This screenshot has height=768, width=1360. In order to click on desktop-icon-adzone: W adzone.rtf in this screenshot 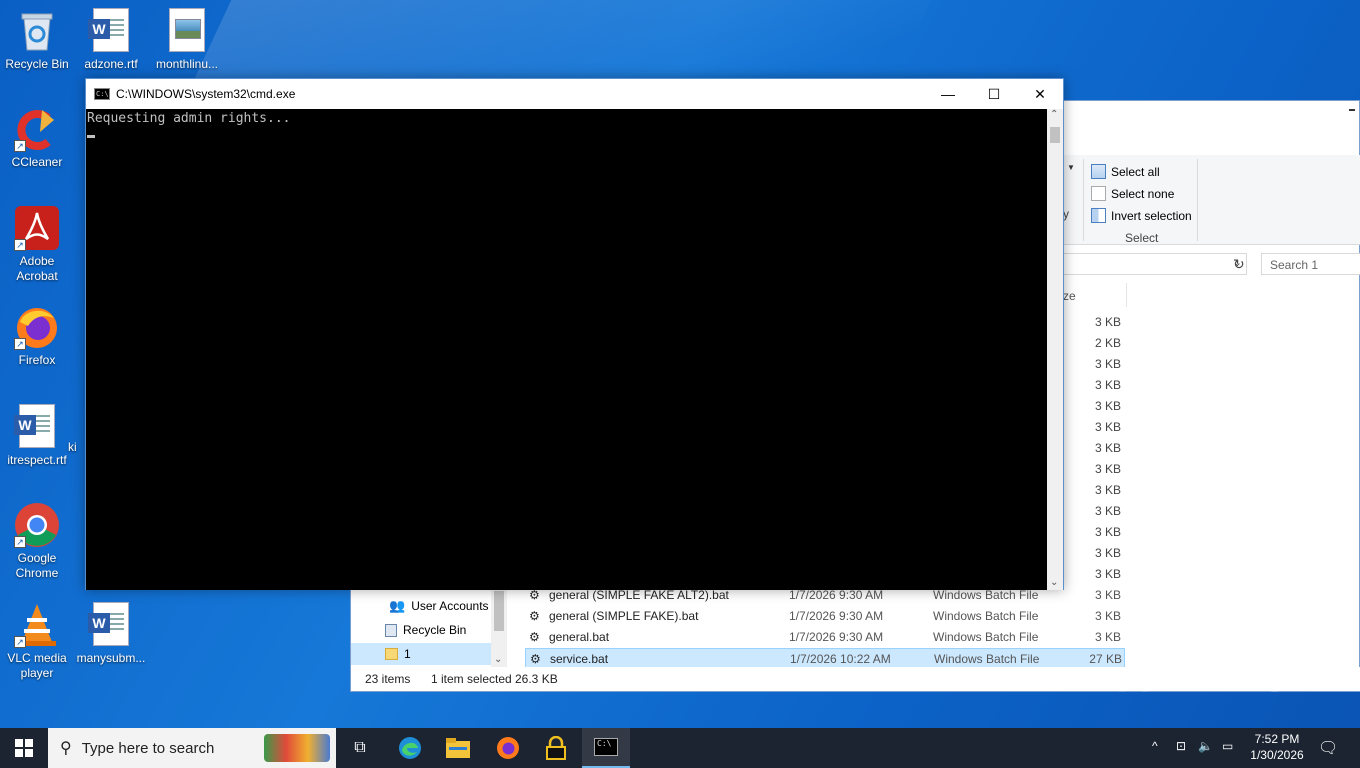, I will do `click(111, 40)`.